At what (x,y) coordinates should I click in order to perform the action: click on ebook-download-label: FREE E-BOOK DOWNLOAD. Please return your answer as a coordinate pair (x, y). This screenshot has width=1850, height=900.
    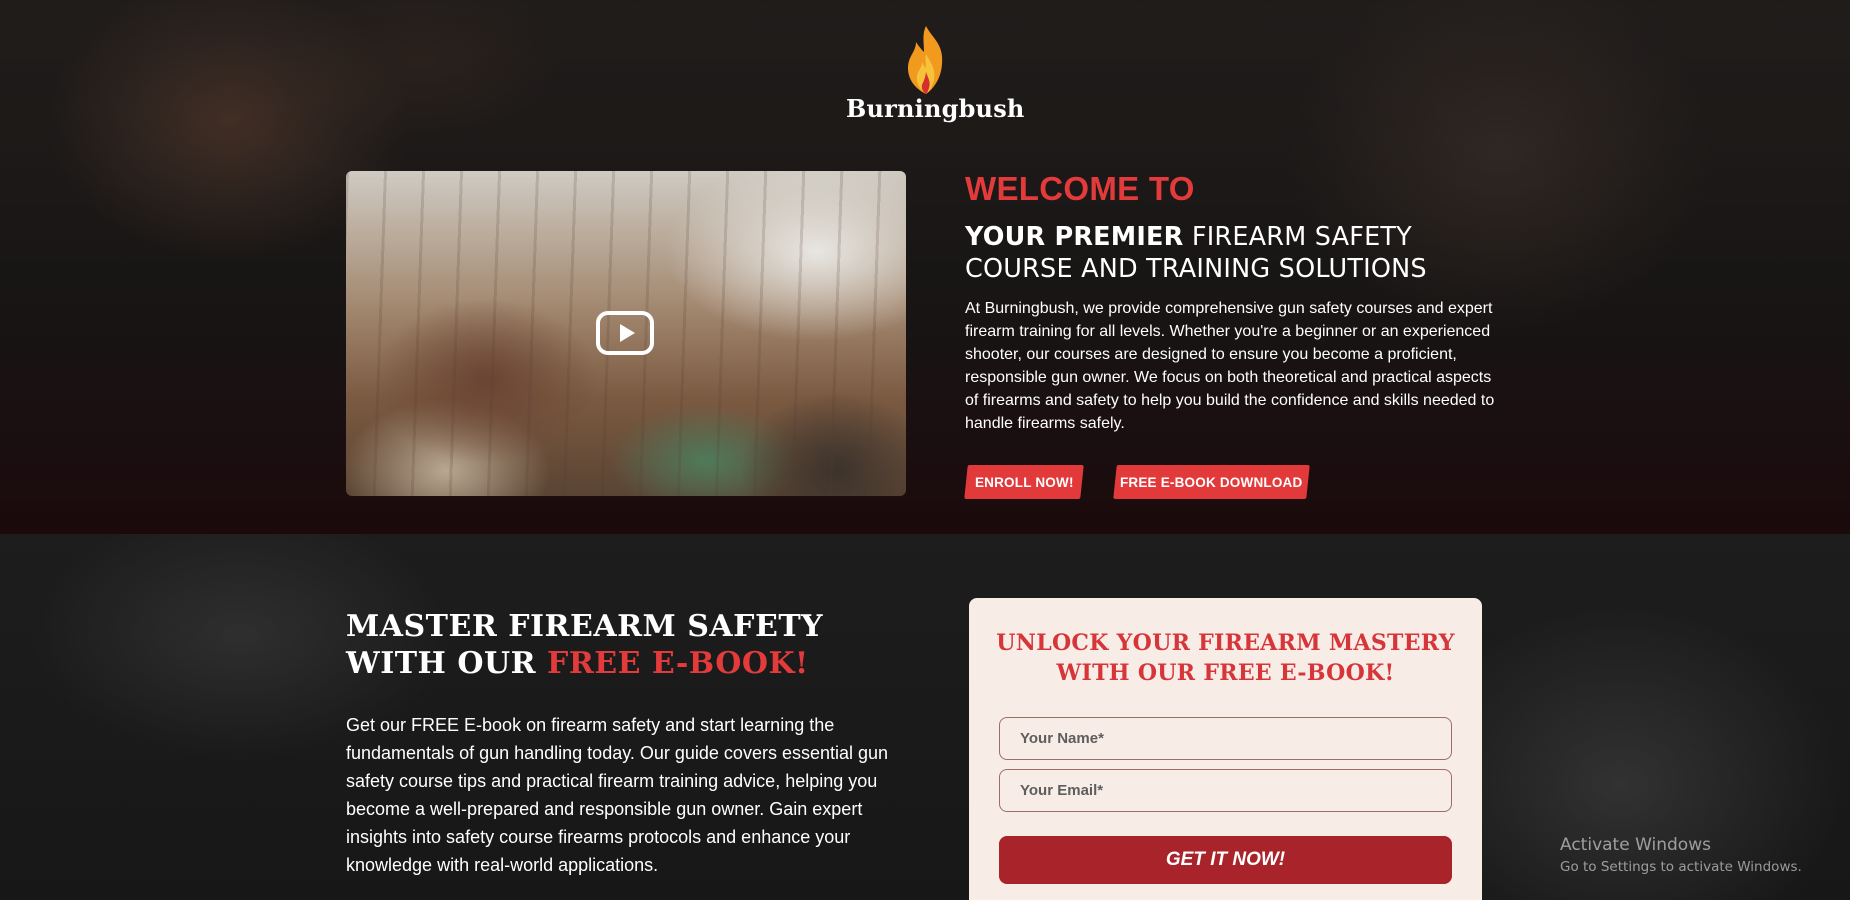
    Looking at the image, I should click on (1211, 482).